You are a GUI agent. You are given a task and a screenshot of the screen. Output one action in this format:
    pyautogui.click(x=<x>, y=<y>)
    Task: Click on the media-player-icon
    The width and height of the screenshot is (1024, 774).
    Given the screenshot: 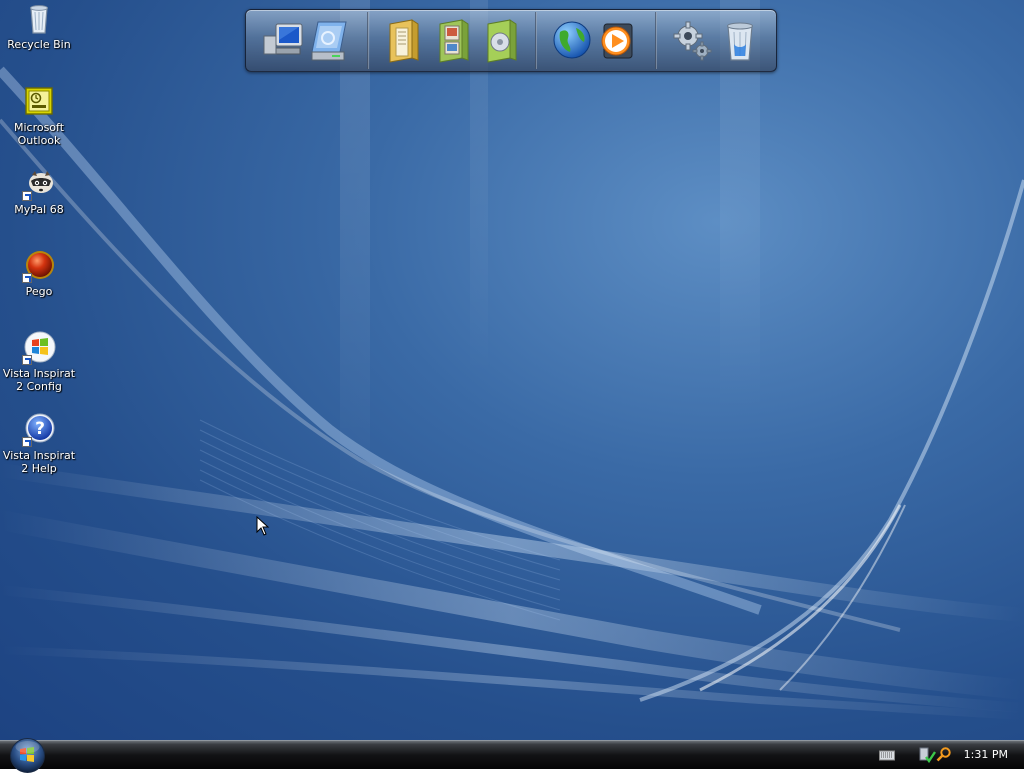 What is the action you would take?
    pyautogui.click(x=618, y=41)
    